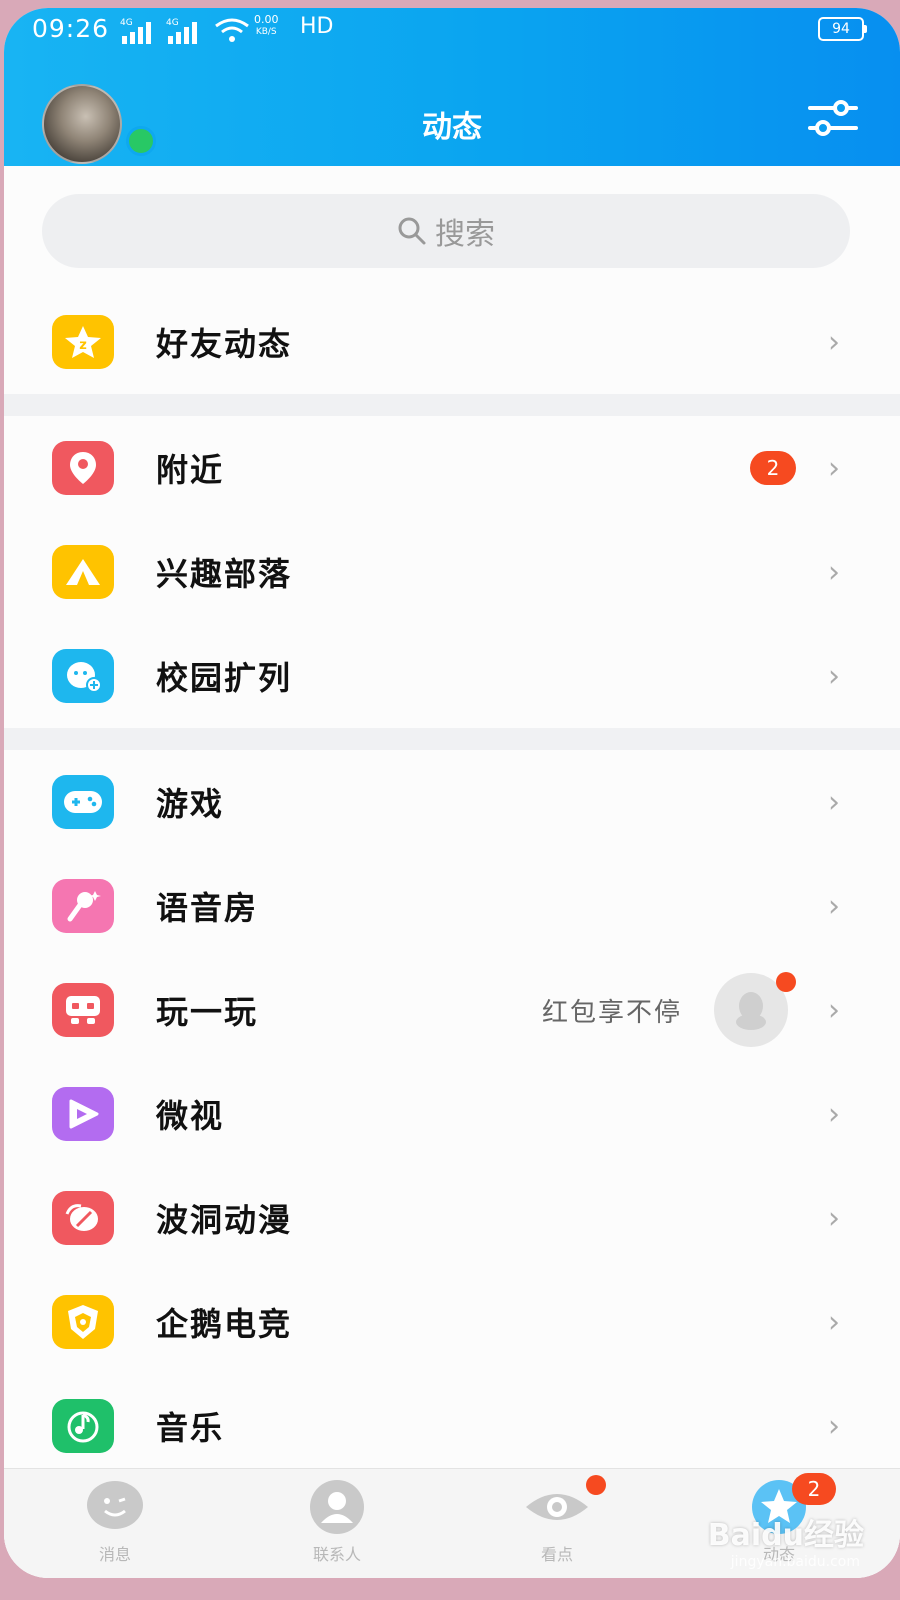 The width and height of the screenshot is (900, 1600). I want to click on status-bar: 09:26 4G 4G 0.00 KB/S HD 94, so click(452, 30).